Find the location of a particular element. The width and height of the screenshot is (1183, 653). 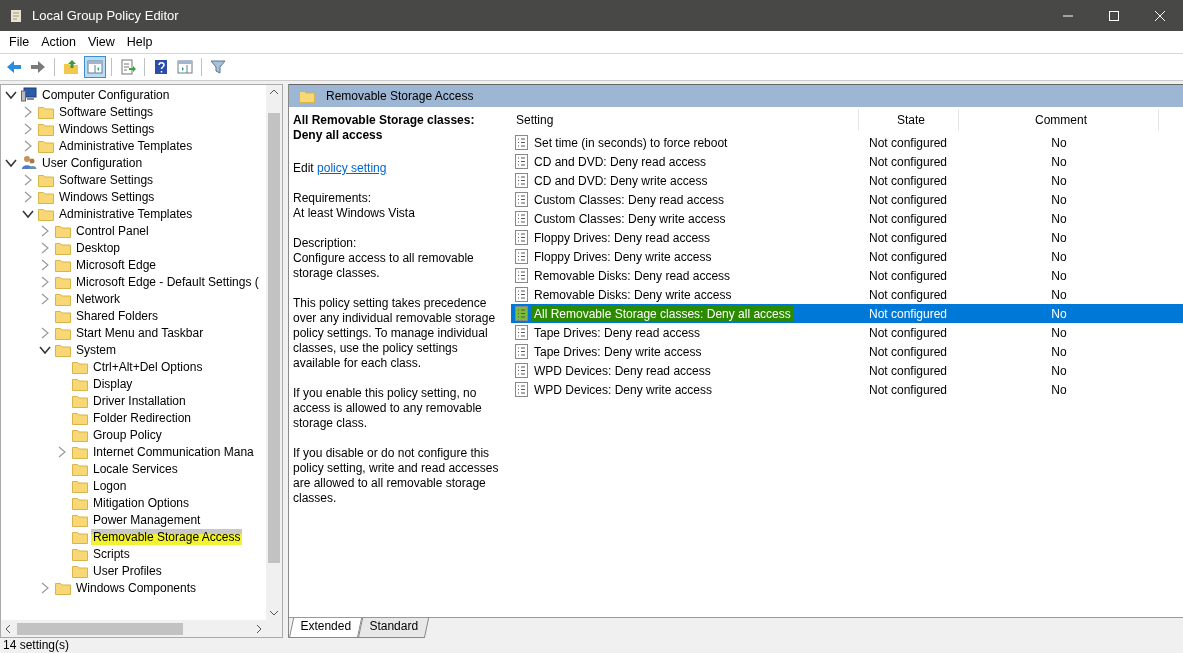

setting-row: Removable Disks: Deny write access Not configured No is located at coordinates (847, 294).